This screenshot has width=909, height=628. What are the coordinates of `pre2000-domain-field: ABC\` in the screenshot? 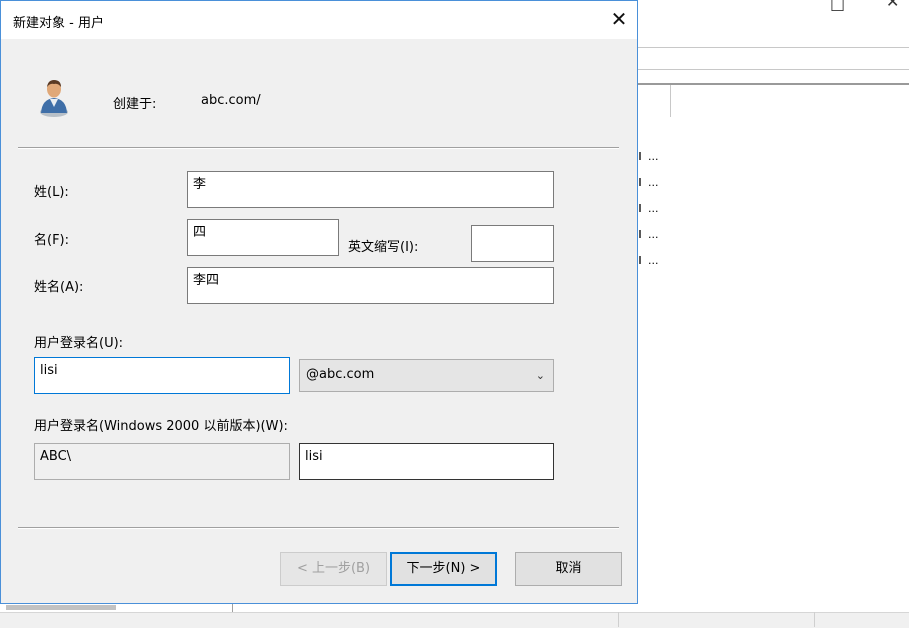 It's located at (162, 461).